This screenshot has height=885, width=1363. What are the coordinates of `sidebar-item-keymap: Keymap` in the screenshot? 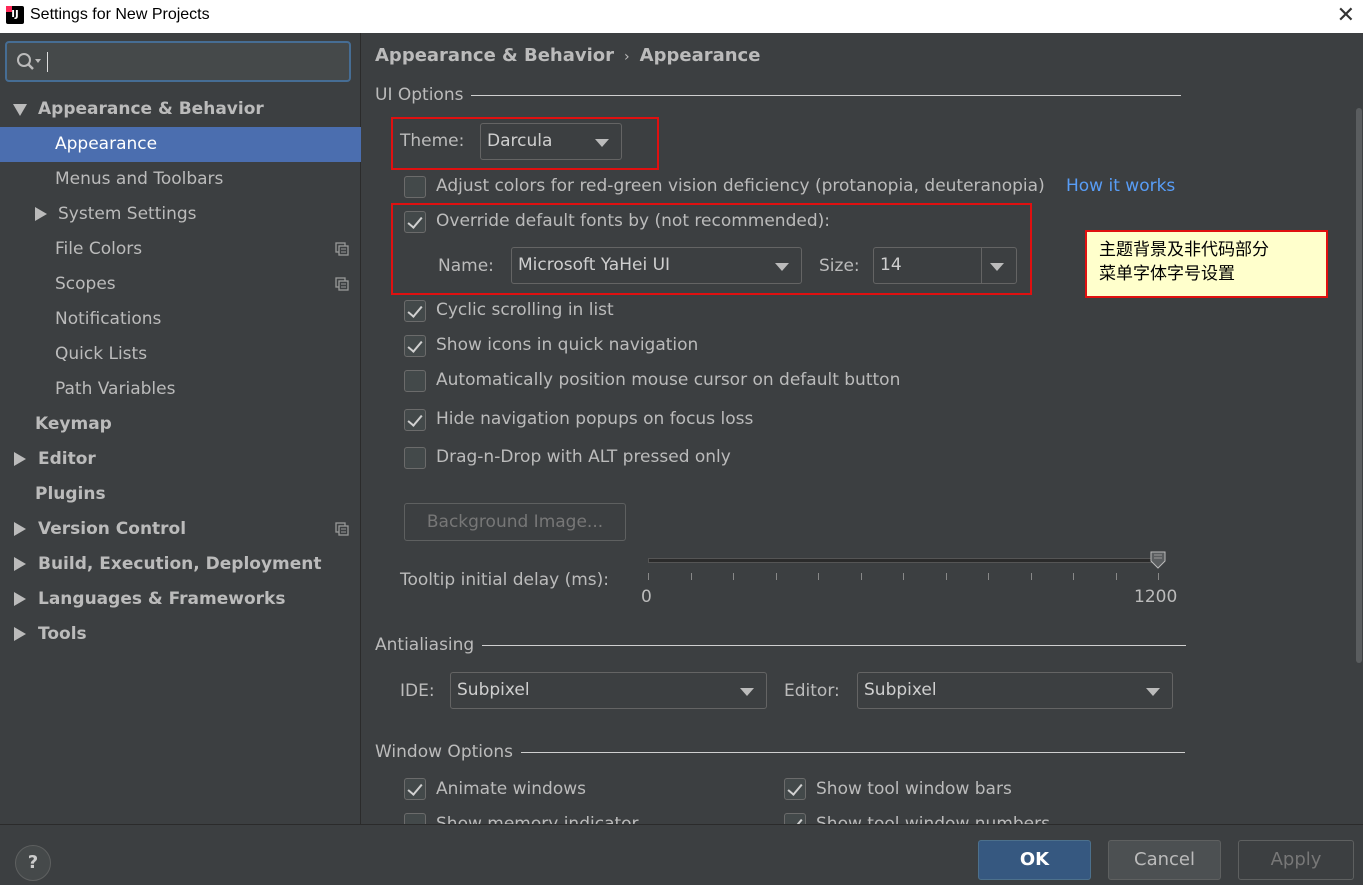 It's located at (180, 424).